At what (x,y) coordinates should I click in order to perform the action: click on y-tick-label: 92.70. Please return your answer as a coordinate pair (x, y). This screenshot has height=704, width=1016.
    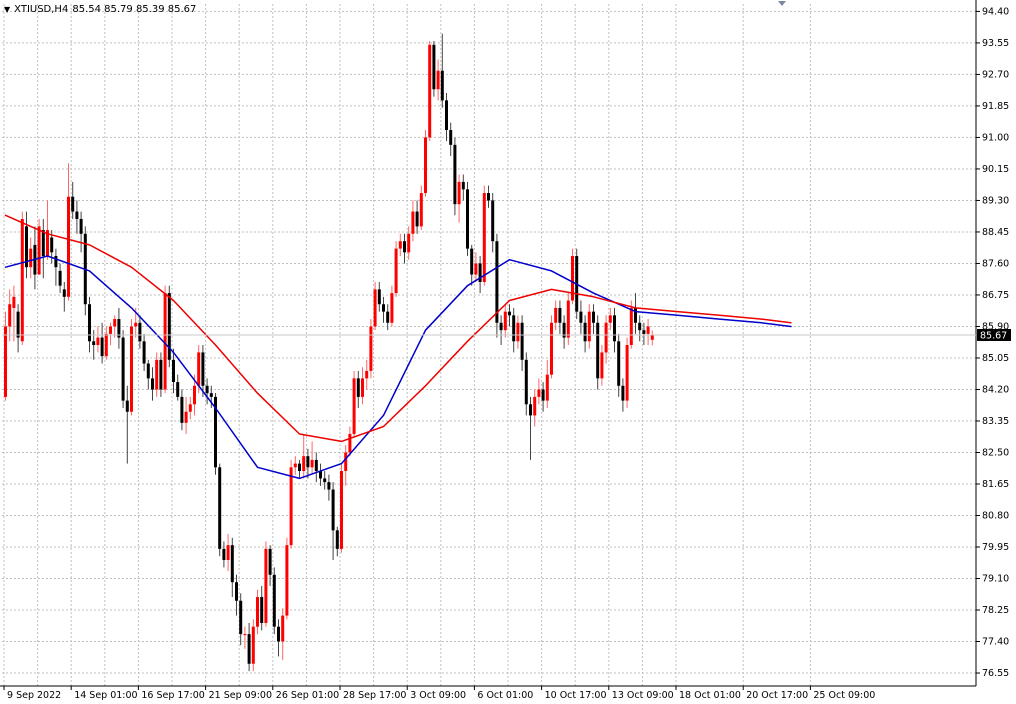
    Looking at the image, I should click on (995, 74).